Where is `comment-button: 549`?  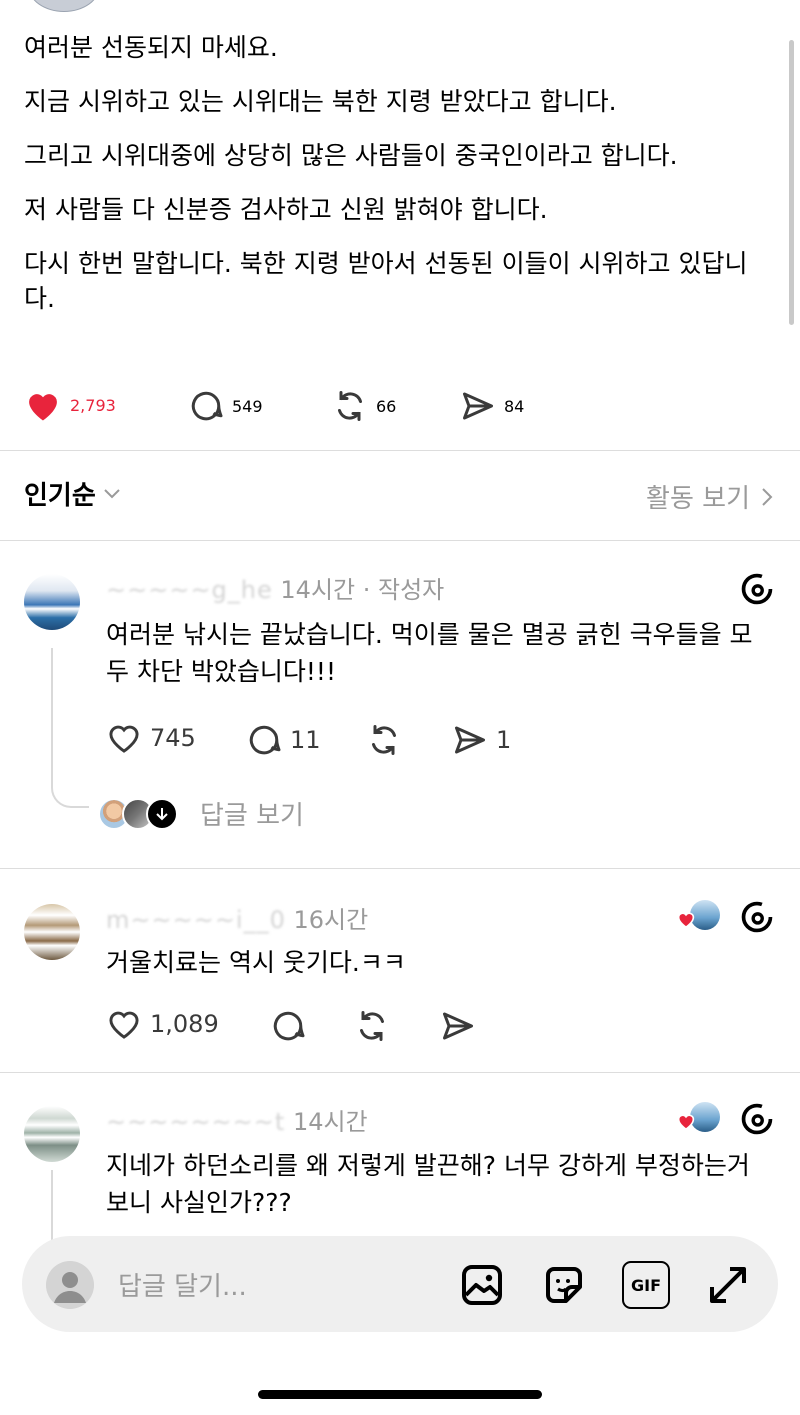 comment-button: 549 is located at coordinates (225, 406).